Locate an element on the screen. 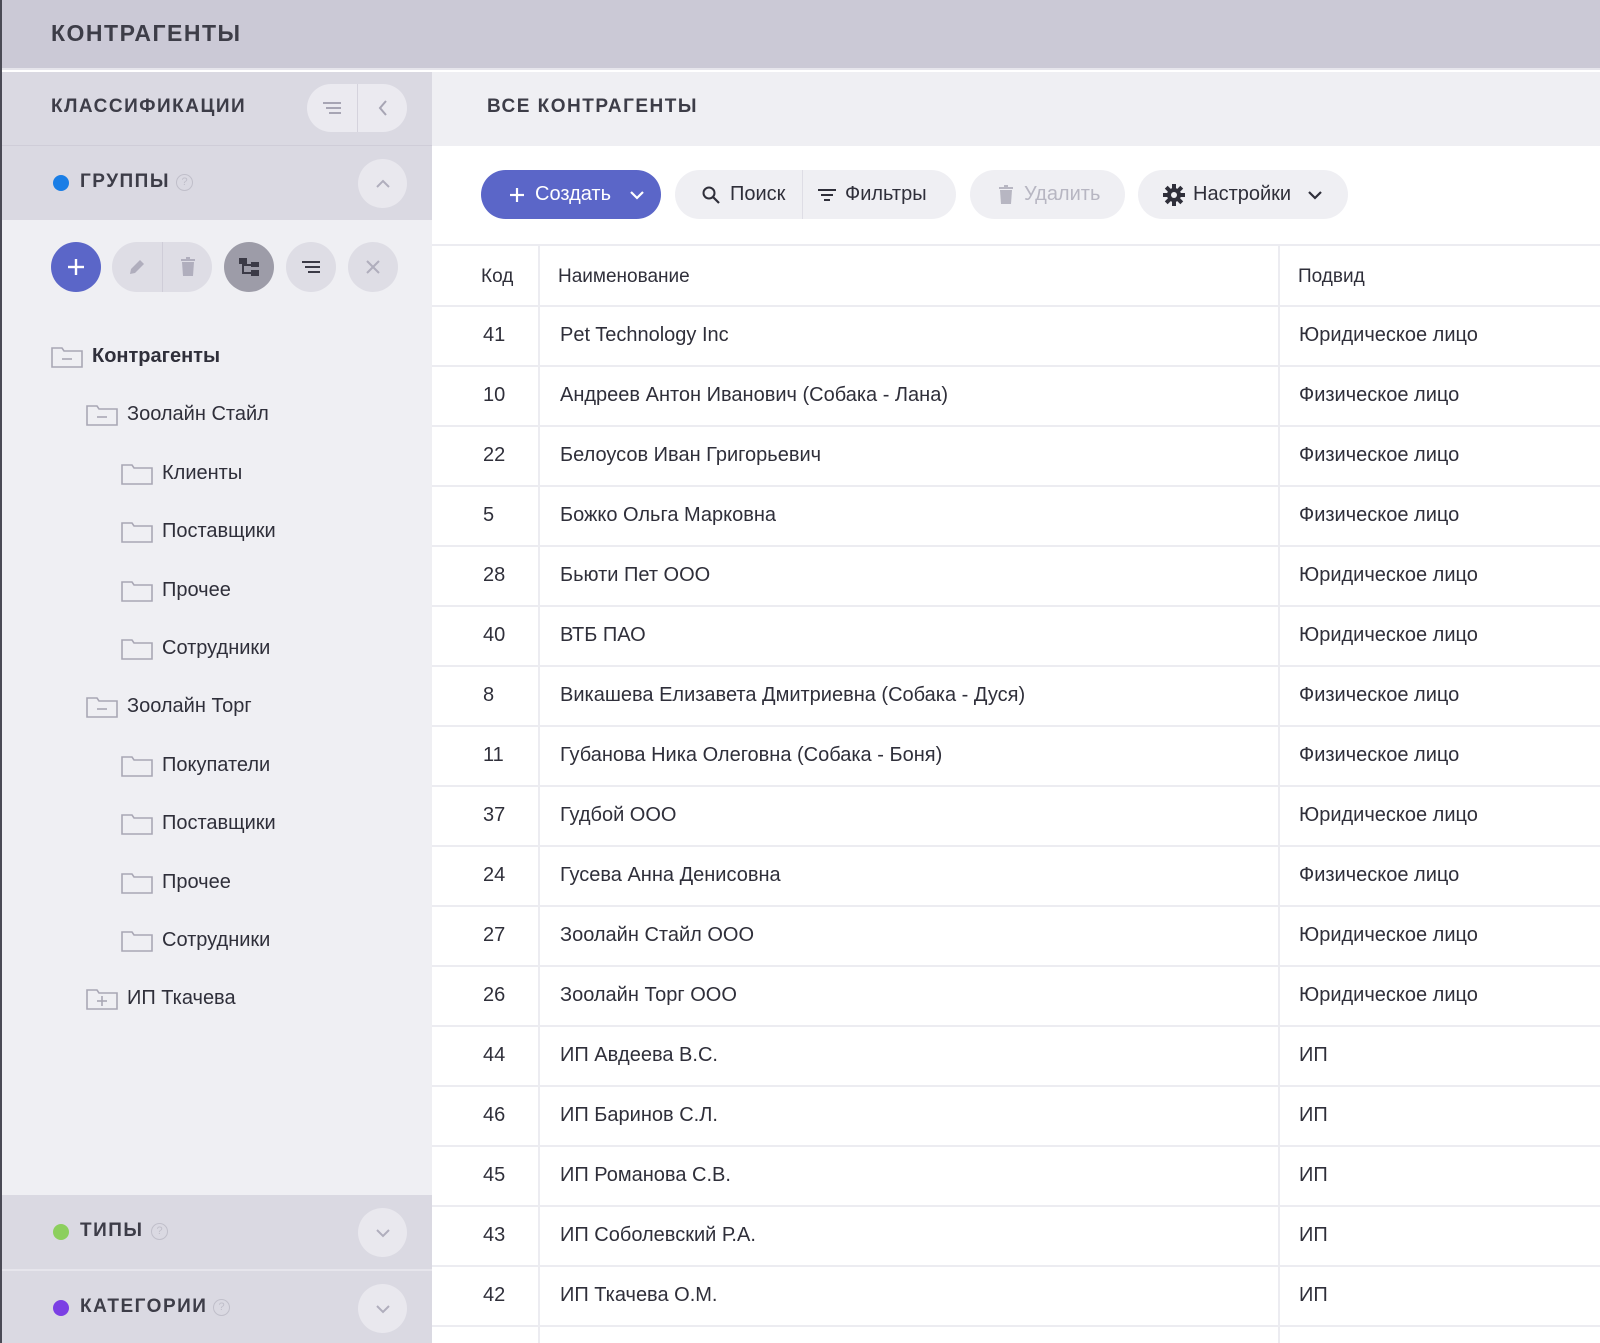  main-toolbar: Создать Поиск Фильтры Удалить Настройки is located at coordinates (1016, 195).